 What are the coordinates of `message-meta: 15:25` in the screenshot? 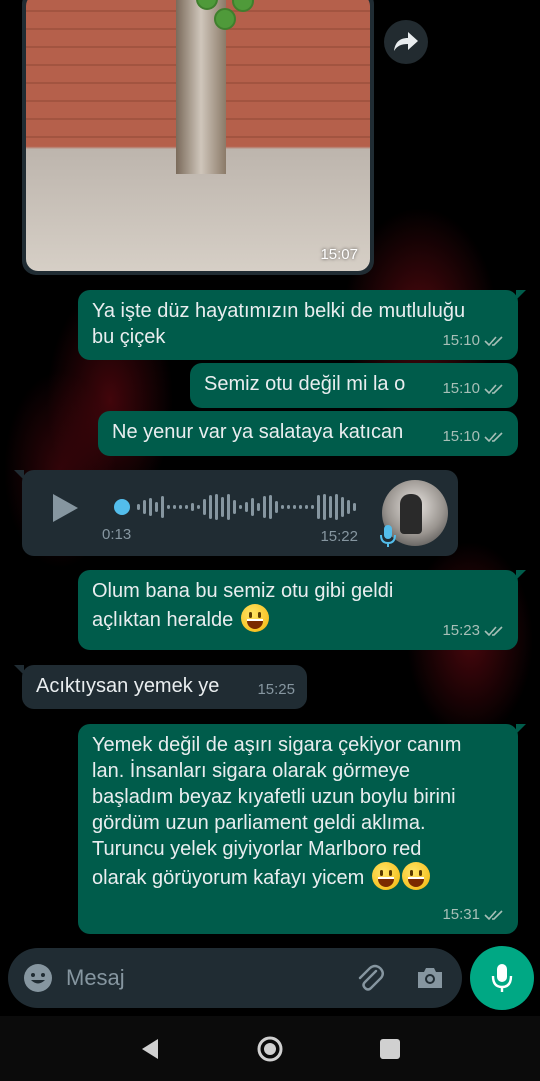 It's located at (276, 690).